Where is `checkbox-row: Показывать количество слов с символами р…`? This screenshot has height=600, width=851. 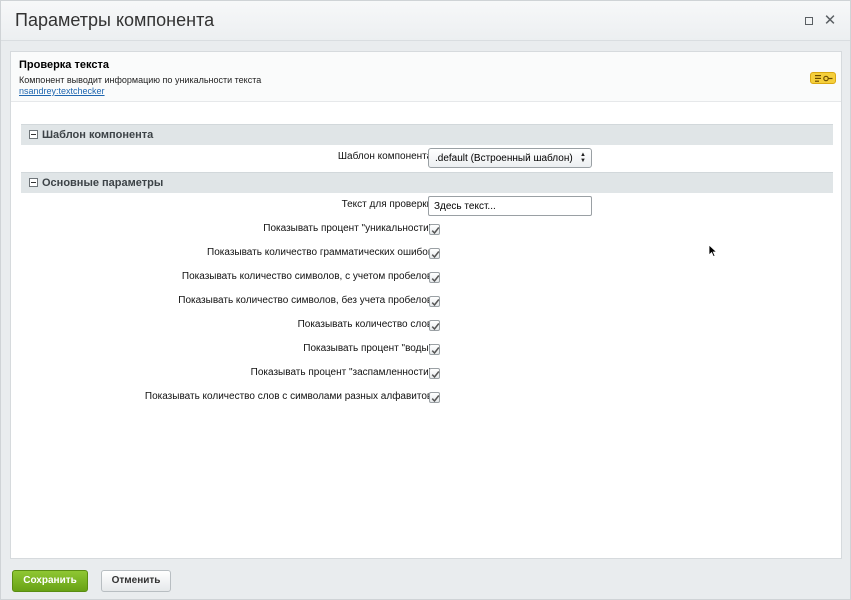 checkbox-row: Показывать количество слов с символами р… is located at coordinates (426, 398).